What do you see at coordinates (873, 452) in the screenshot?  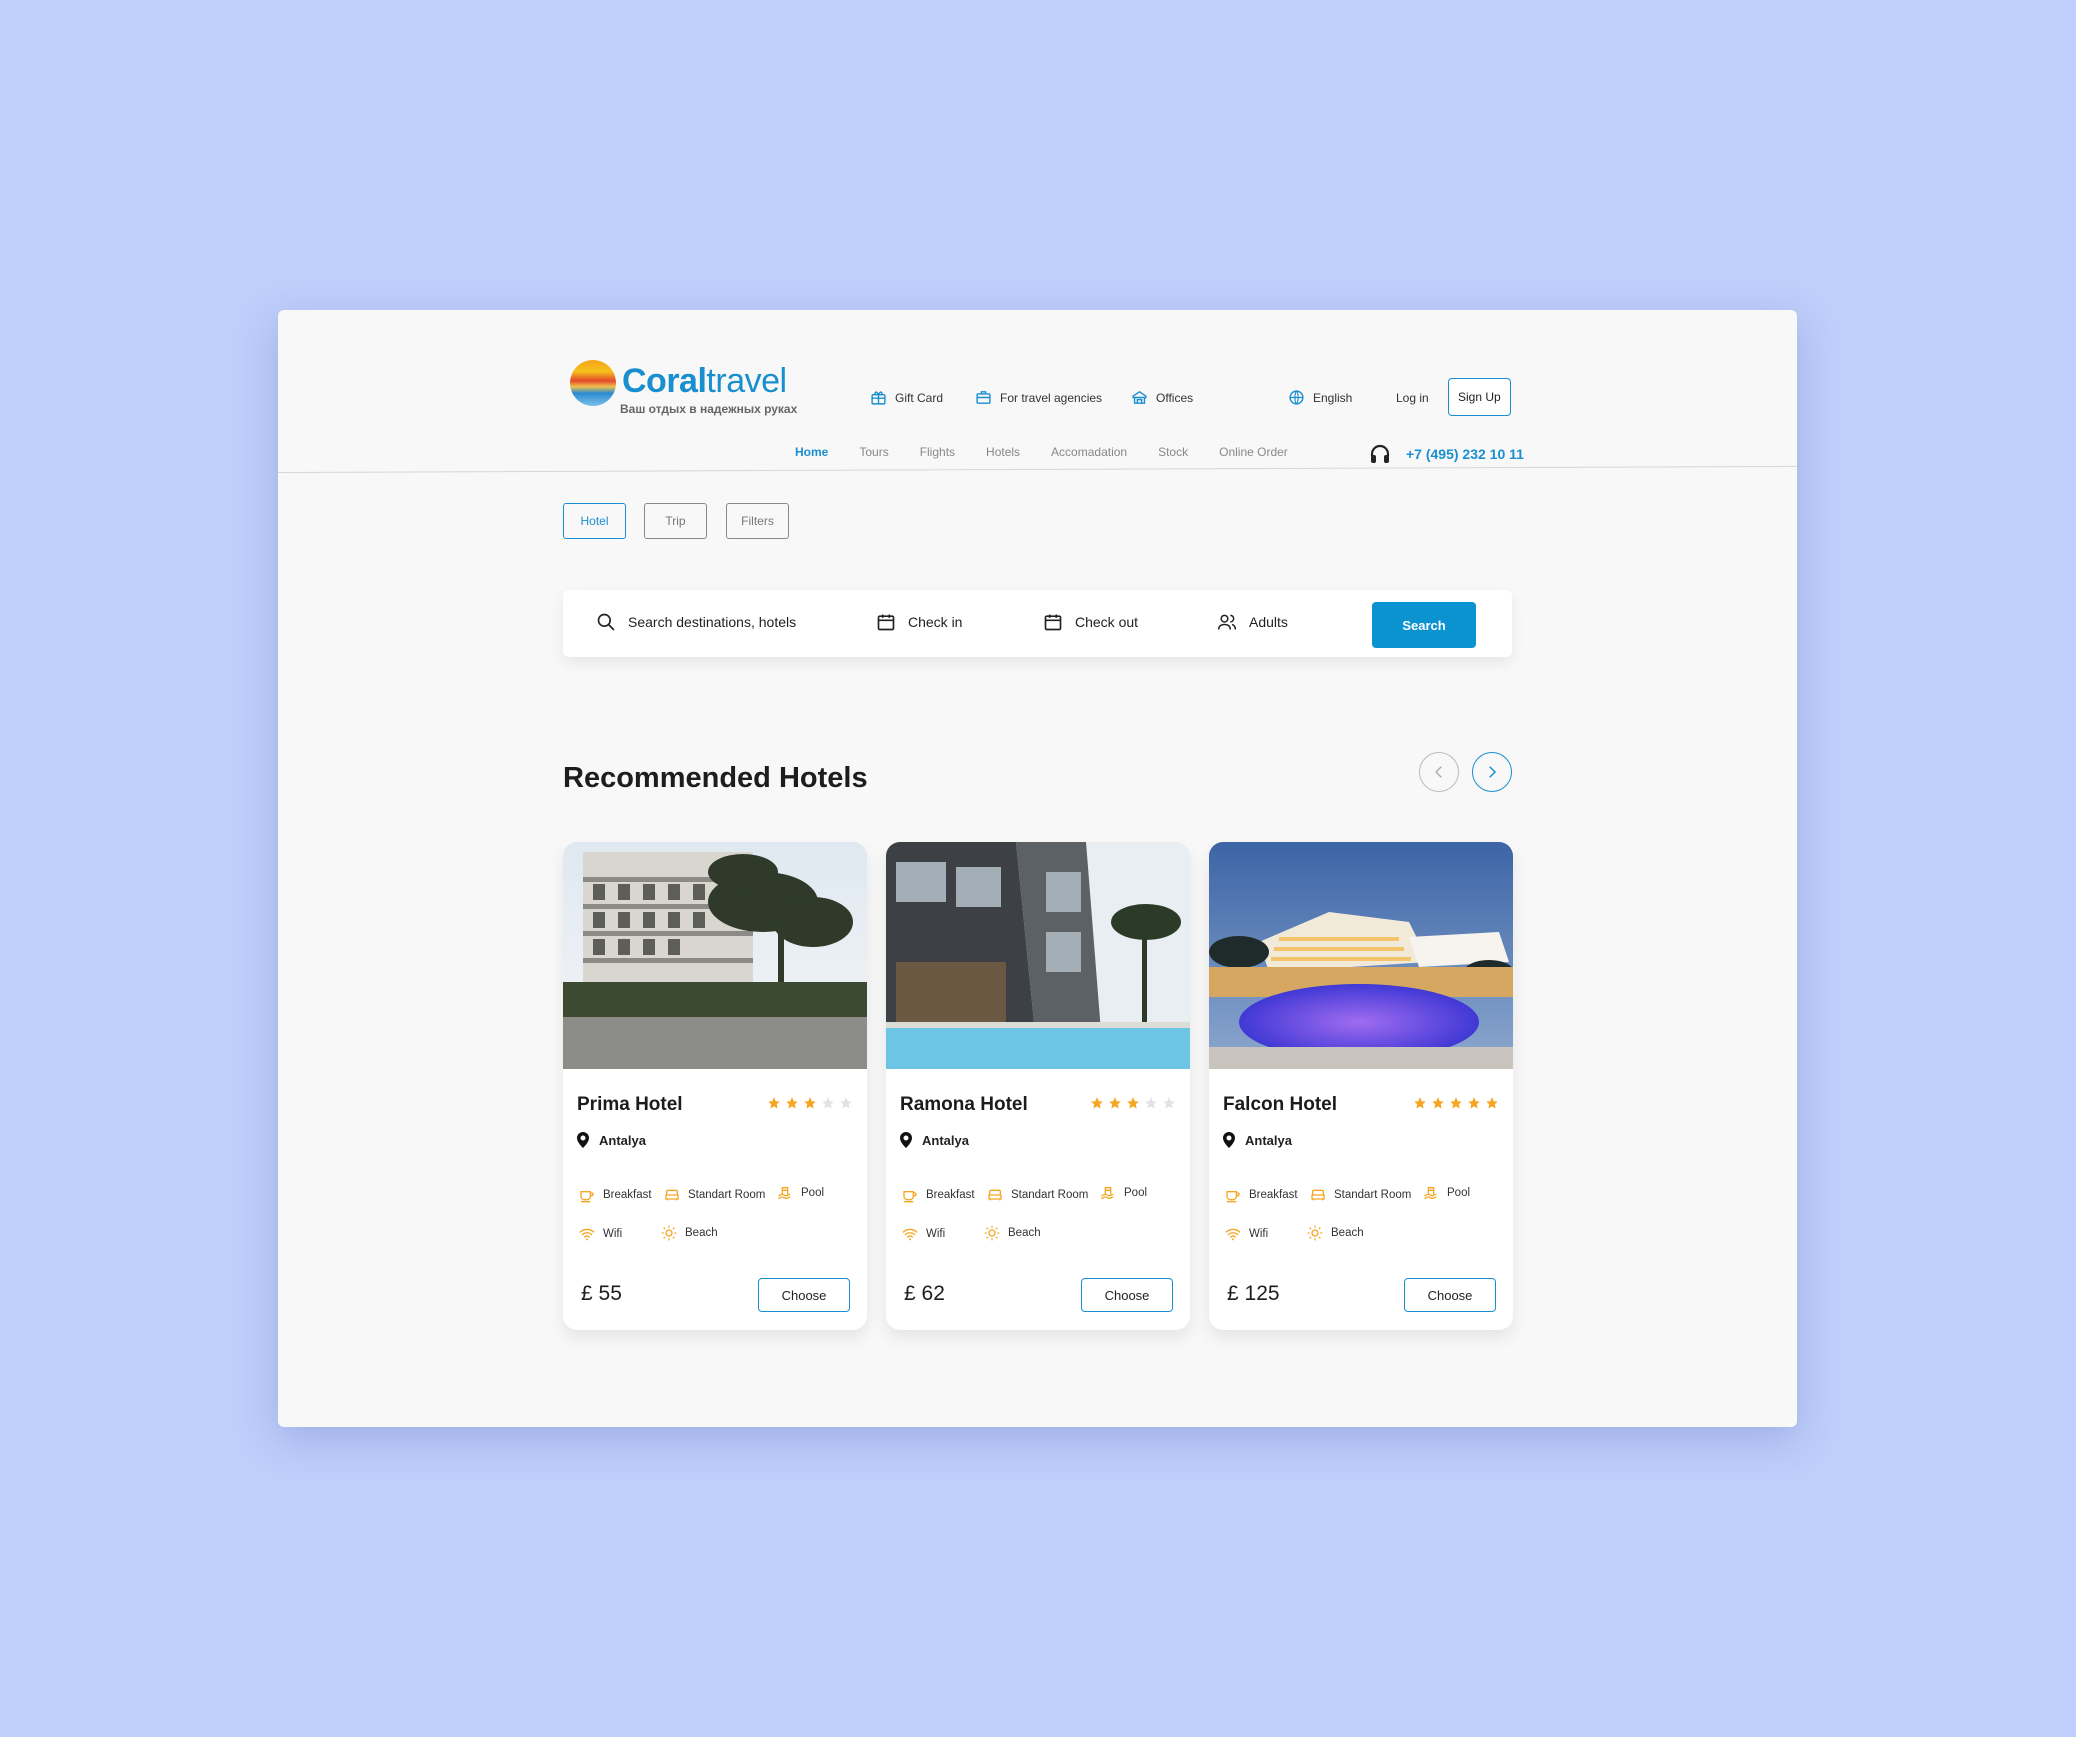 I see `nav-item-tours: Tours` at bounding box center [873, 452].